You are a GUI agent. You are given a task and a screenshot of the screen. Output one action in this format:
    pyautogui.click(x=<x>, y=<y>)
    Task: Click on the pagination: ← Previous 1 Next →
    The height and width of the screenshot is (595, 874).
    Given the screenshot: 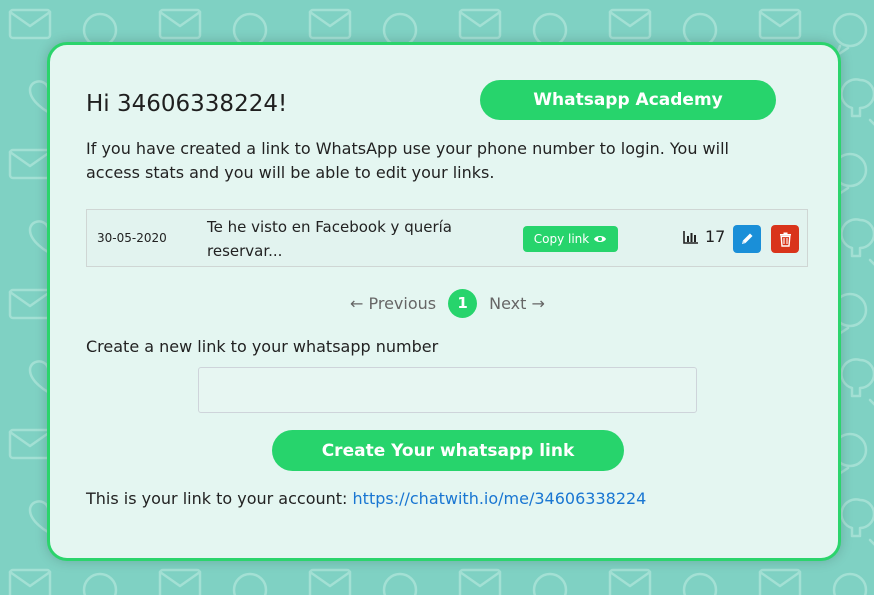 What is the action you would take?
    pyautogui.click(x=447, y=303)
    